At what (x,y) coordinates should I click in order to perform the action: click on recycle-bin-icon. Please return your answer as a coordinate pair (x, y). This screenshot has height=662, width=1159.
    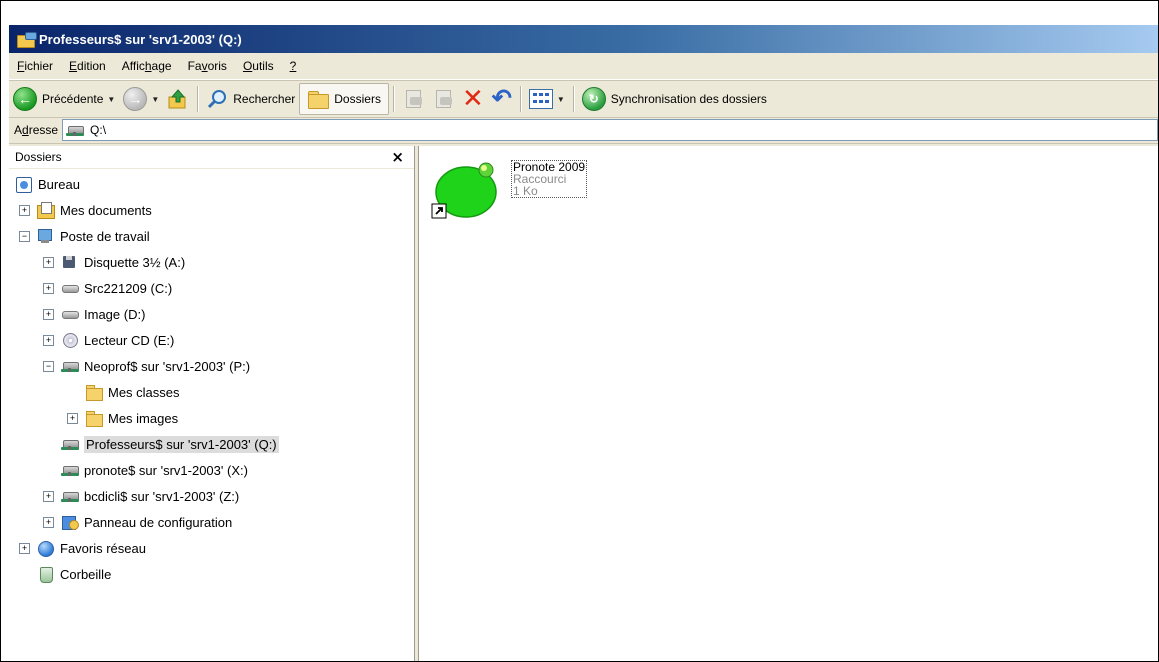
    Looking at the image, I should click on (46, 574).